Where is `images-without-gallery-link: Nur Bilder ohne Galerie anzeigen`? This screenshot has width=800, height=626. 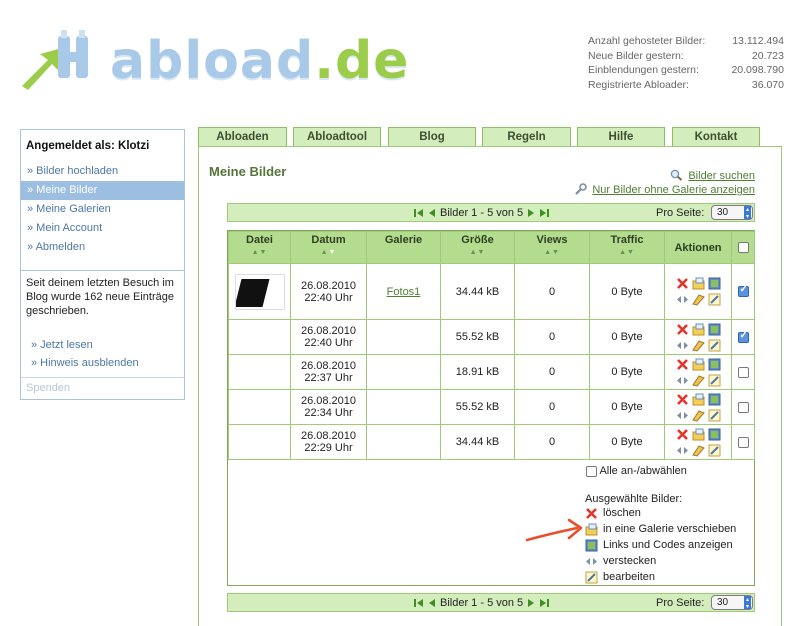 images-without-gallery-link: Nur Bilder ohne Galerie anzeigen is located at coordinates (673, 190).